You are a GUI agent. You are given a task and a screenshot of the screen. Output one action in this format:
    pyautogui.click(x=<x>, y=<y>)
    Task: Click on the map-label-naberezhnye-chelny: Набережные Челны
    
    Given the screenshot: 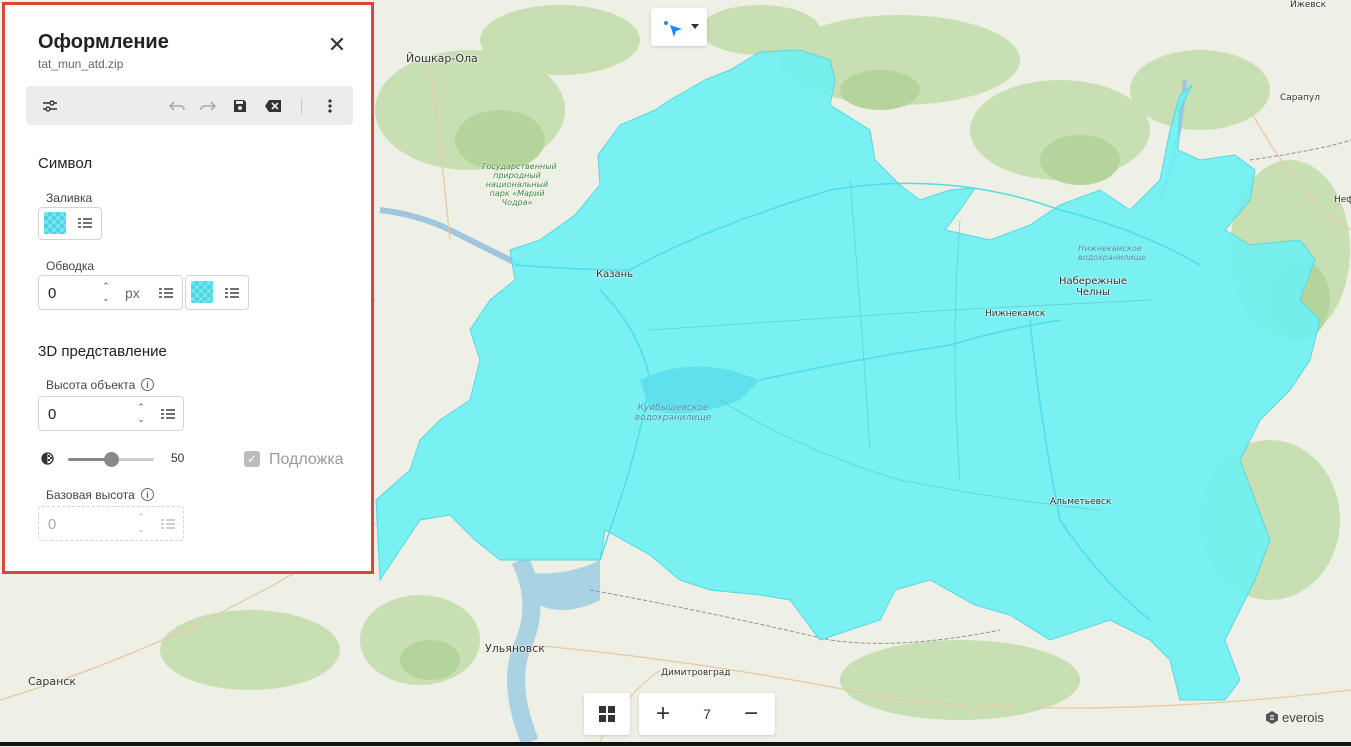 What is the action you would take?
    pyautogui.click(x=1093, y=287)
    